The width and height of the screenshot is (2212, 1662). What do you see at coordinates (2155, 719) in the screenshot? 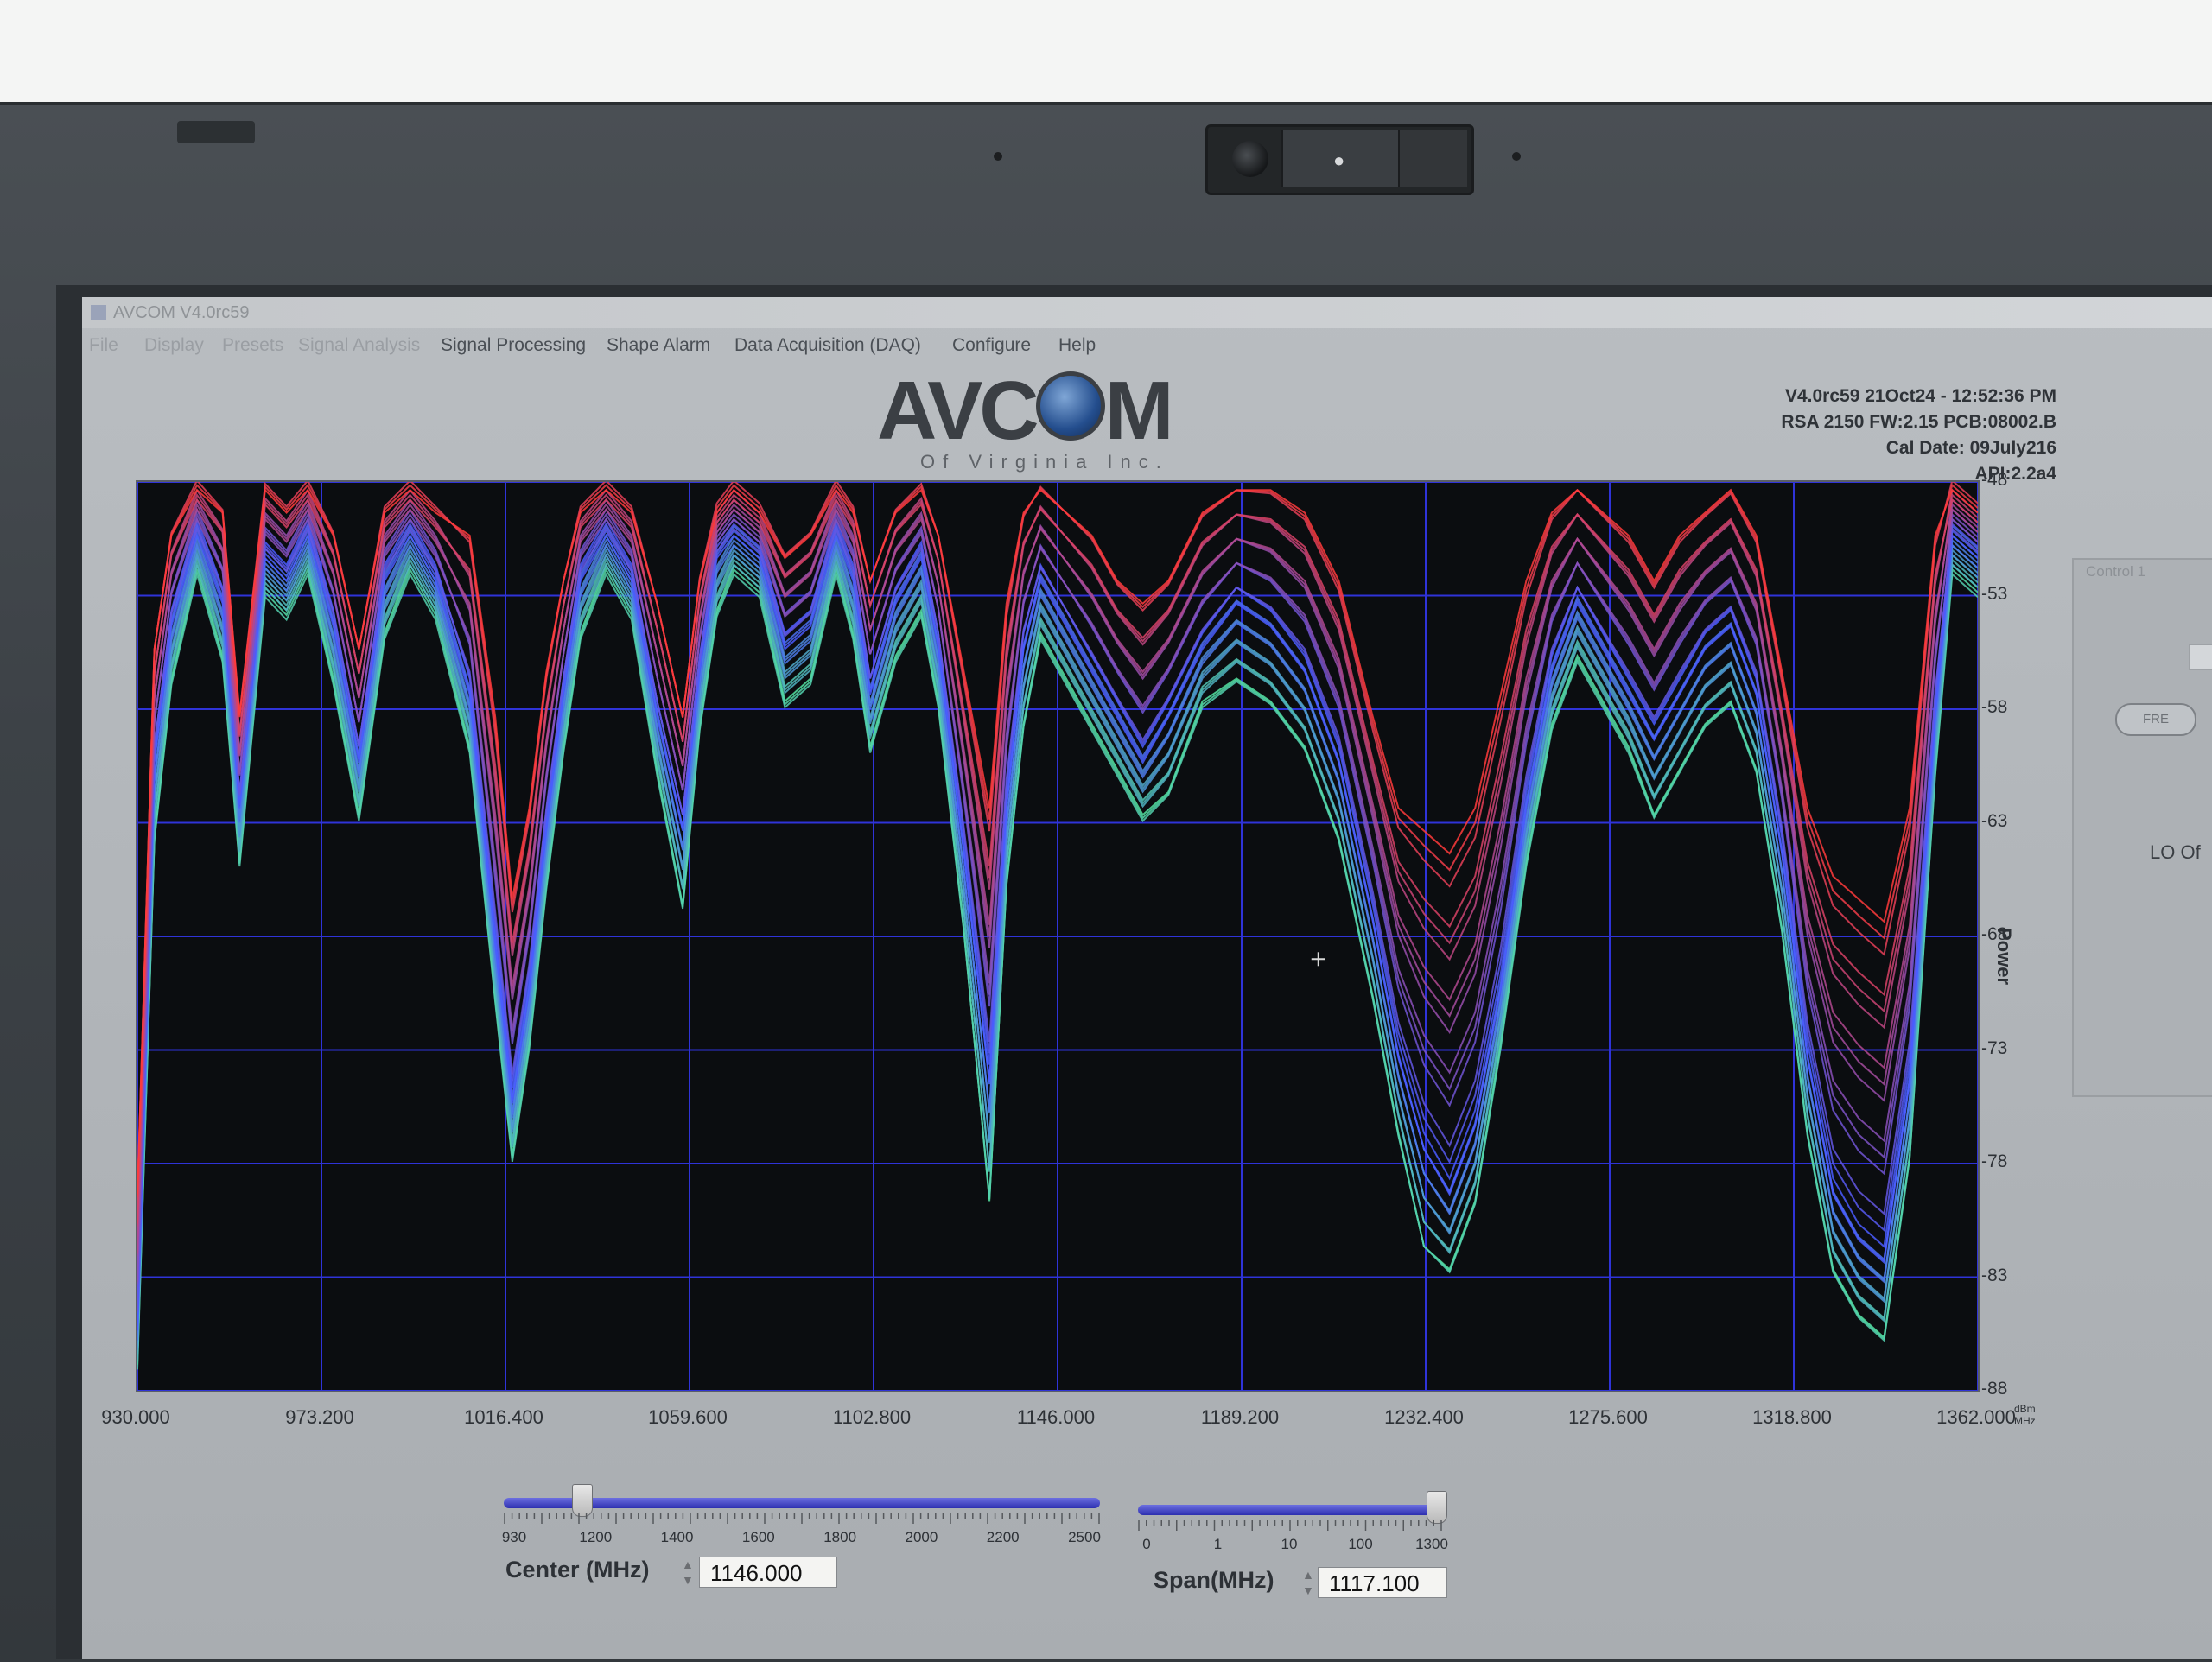
I see `freq-button: FRE` at bounding box center [2155, 719].